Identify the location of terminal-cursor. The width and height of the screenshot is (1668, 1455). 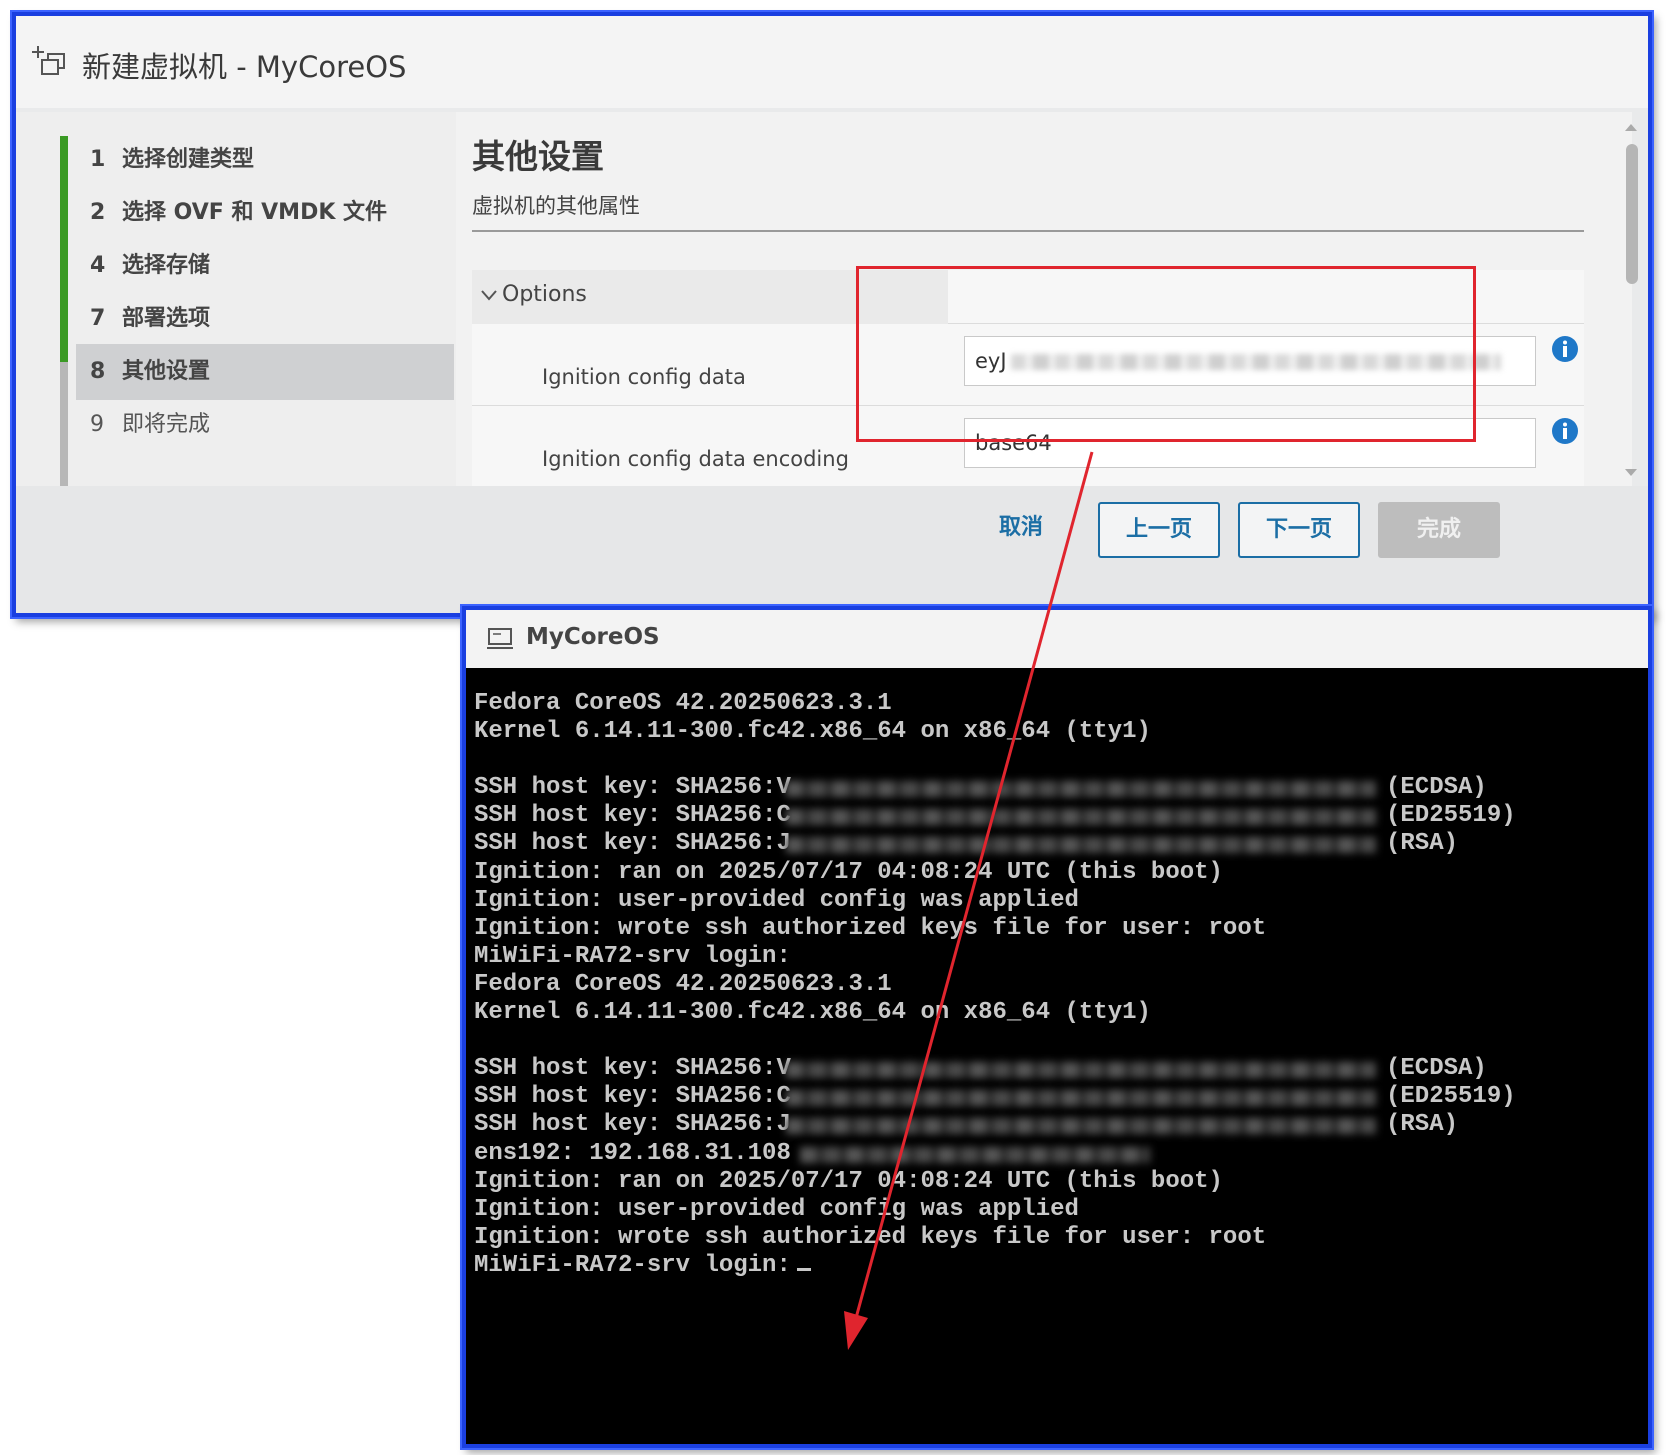
(803, 1269).